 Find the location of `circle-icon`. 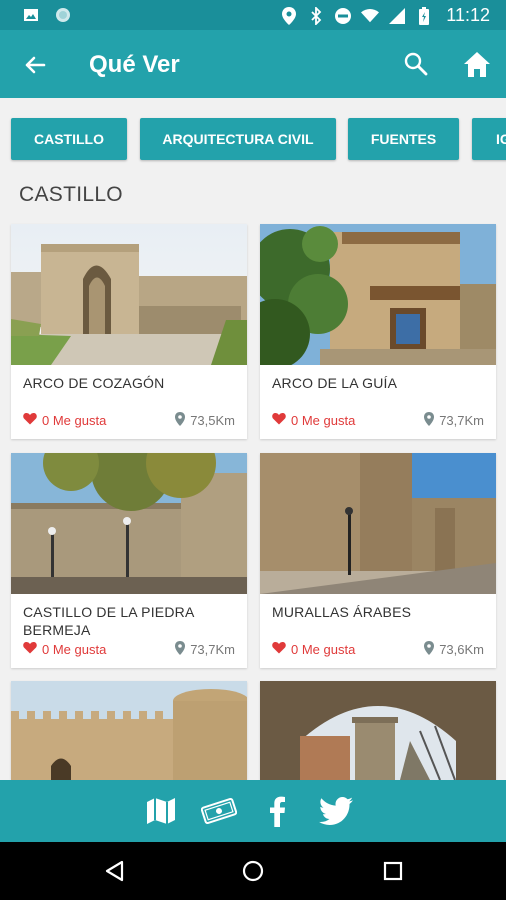

circle-icon is located at coordinates (63, 15).